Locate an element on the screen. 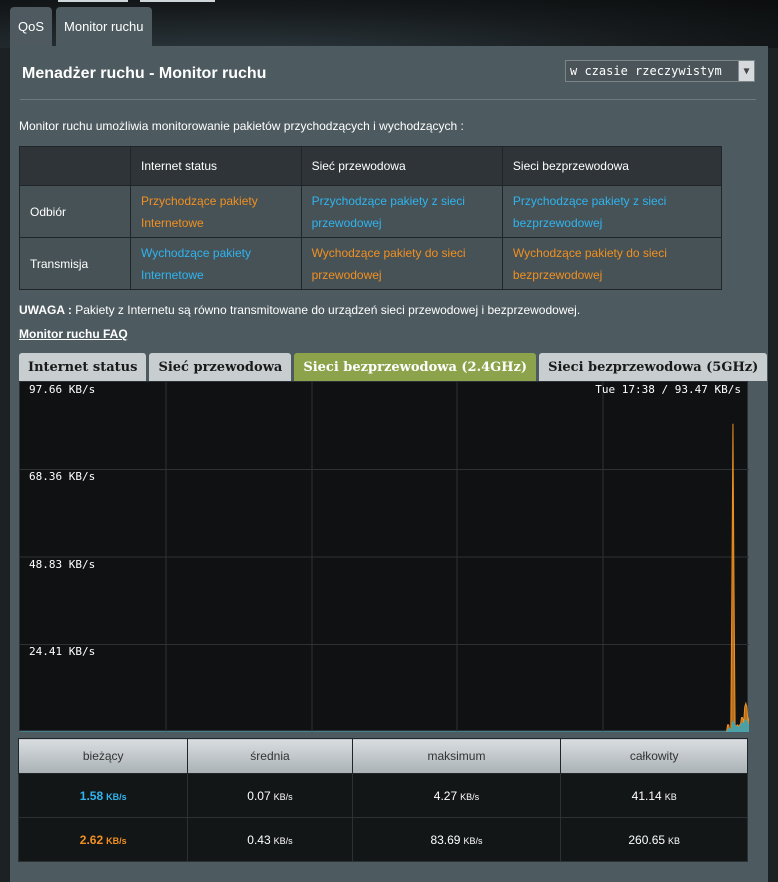 Image resolution: width=778 pixels, height=882 pixels. stats-header-total: całkowity is located at coordinates (654, 756).